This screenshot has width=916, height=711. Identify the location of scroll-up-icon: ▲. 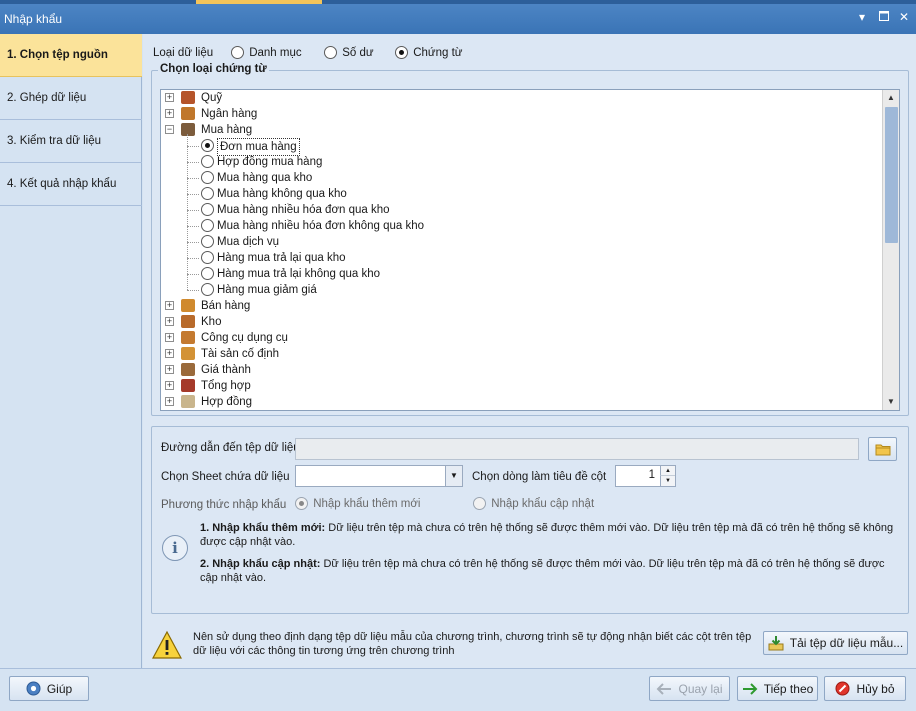
(891, 98).